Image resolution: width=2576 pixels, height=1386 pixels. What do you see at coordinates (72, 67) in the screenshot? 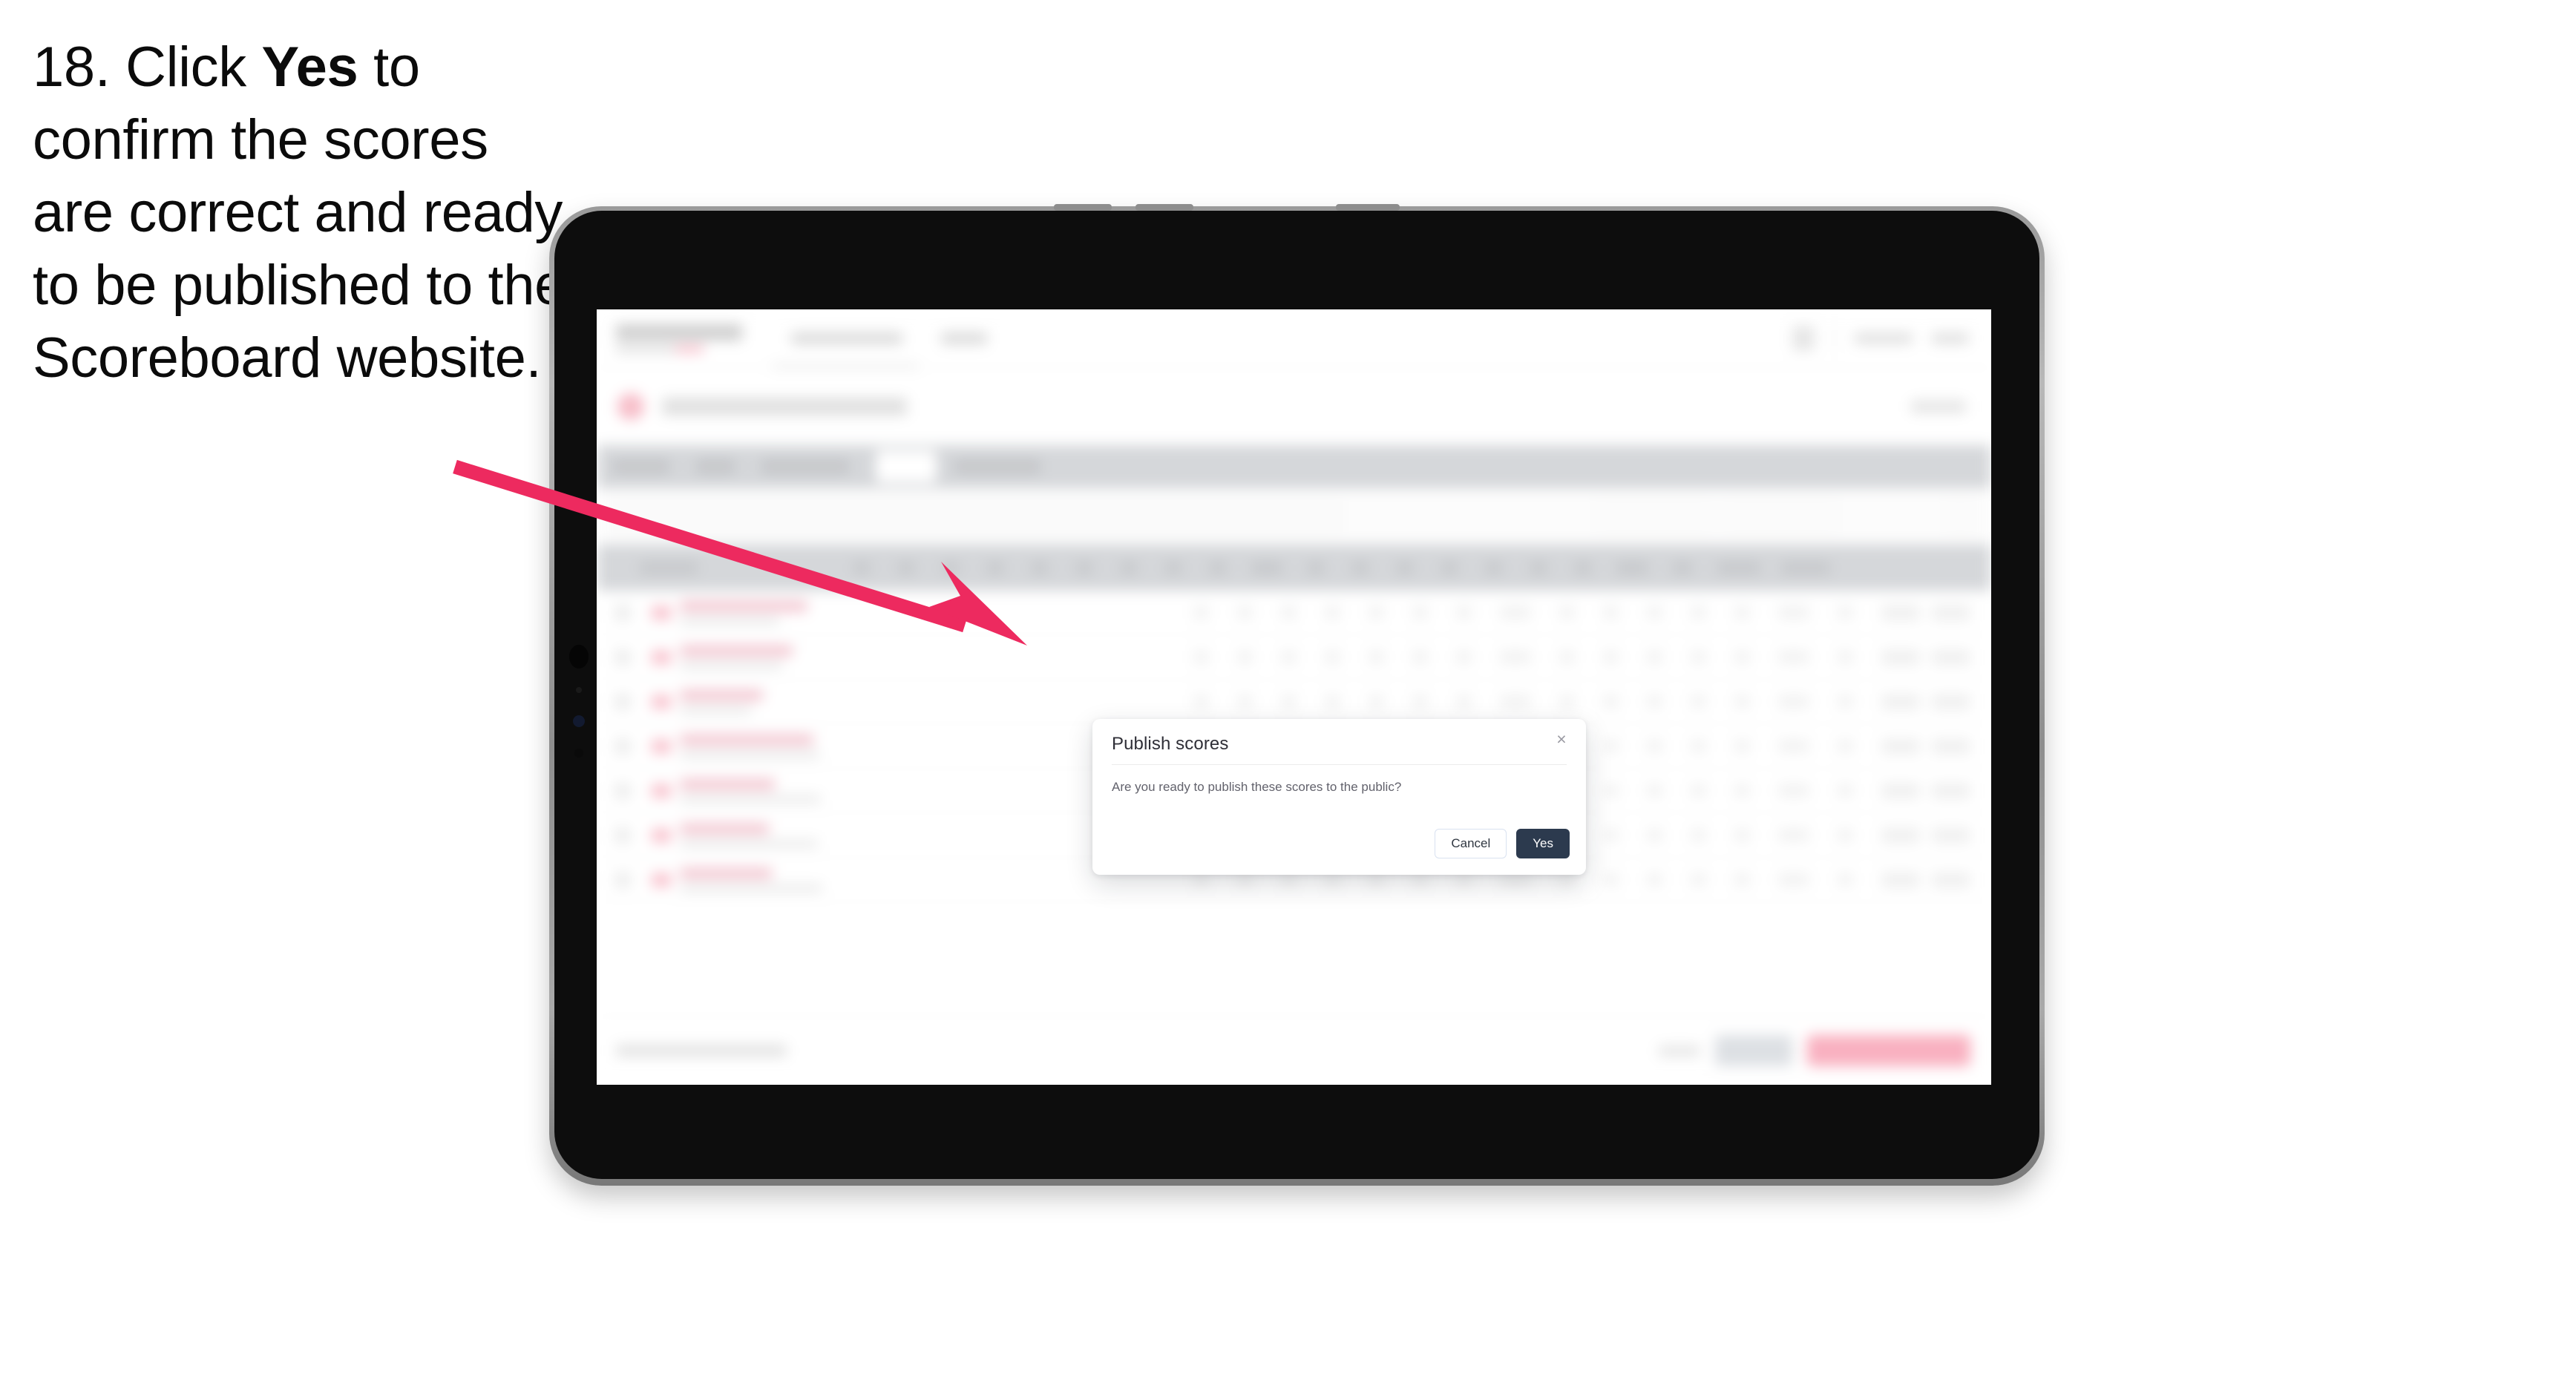
I see `step-number: 18.` at bounding box center [72, 67].